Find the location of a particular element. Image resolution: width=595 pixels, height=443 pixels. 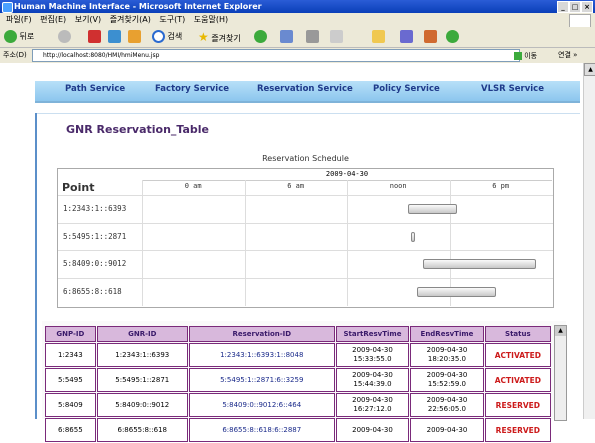

table-scrollbar: ▲ is located at coordinates (560, 373).